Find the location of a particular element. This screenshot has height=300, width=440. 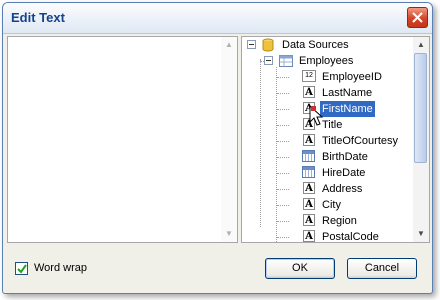

ok-button: OK is located at coordinates (300, 268).